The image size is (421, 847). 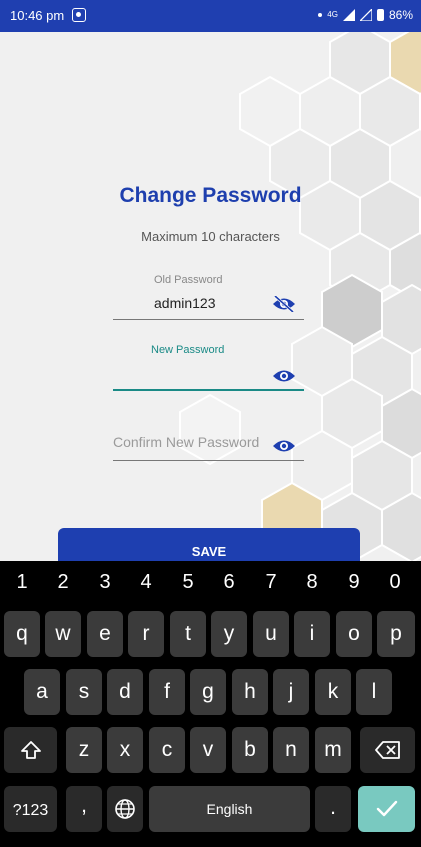 What do you see at coordinates (333, 750) in the screenshot?
I see `key-m: m` at bounding box center [333, 750].